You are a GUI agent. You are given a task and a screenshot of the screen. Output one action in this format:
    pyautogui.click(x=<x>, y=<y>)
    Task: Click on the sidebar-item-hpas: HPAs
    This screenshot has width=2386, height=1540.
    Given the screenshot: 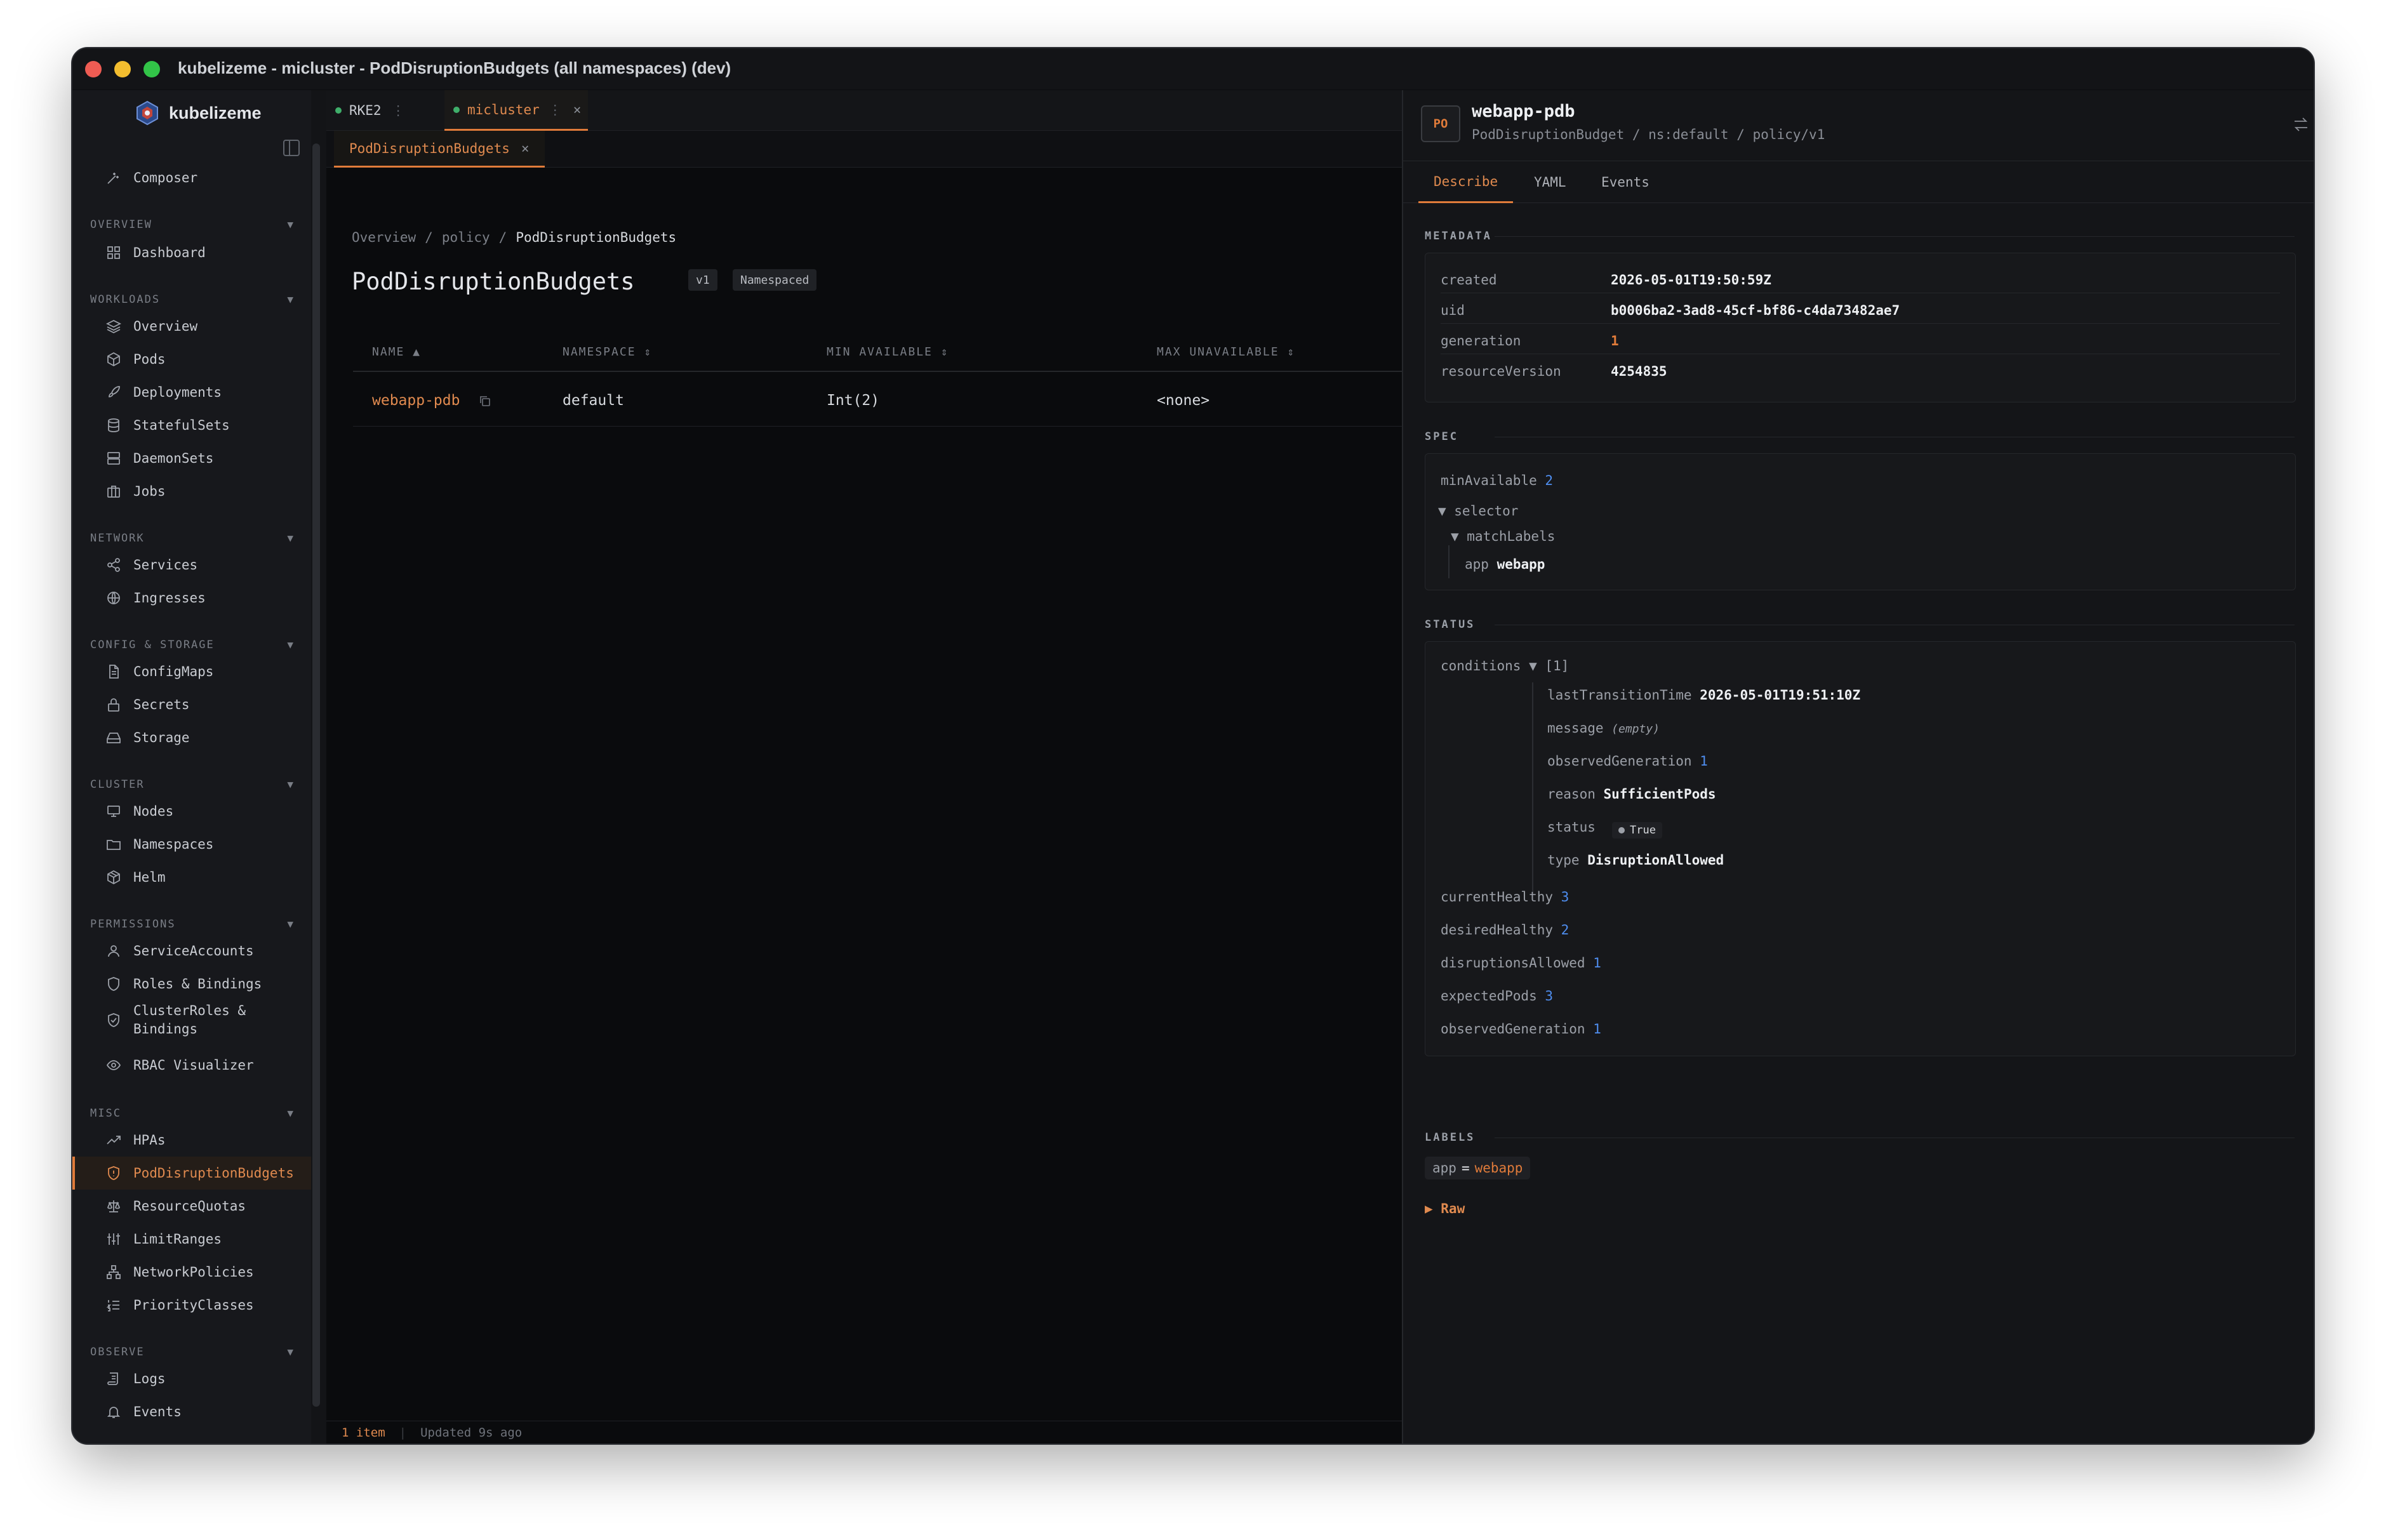 What is the action you would take?
    pyautogui.click(x=192, y=1140)
    